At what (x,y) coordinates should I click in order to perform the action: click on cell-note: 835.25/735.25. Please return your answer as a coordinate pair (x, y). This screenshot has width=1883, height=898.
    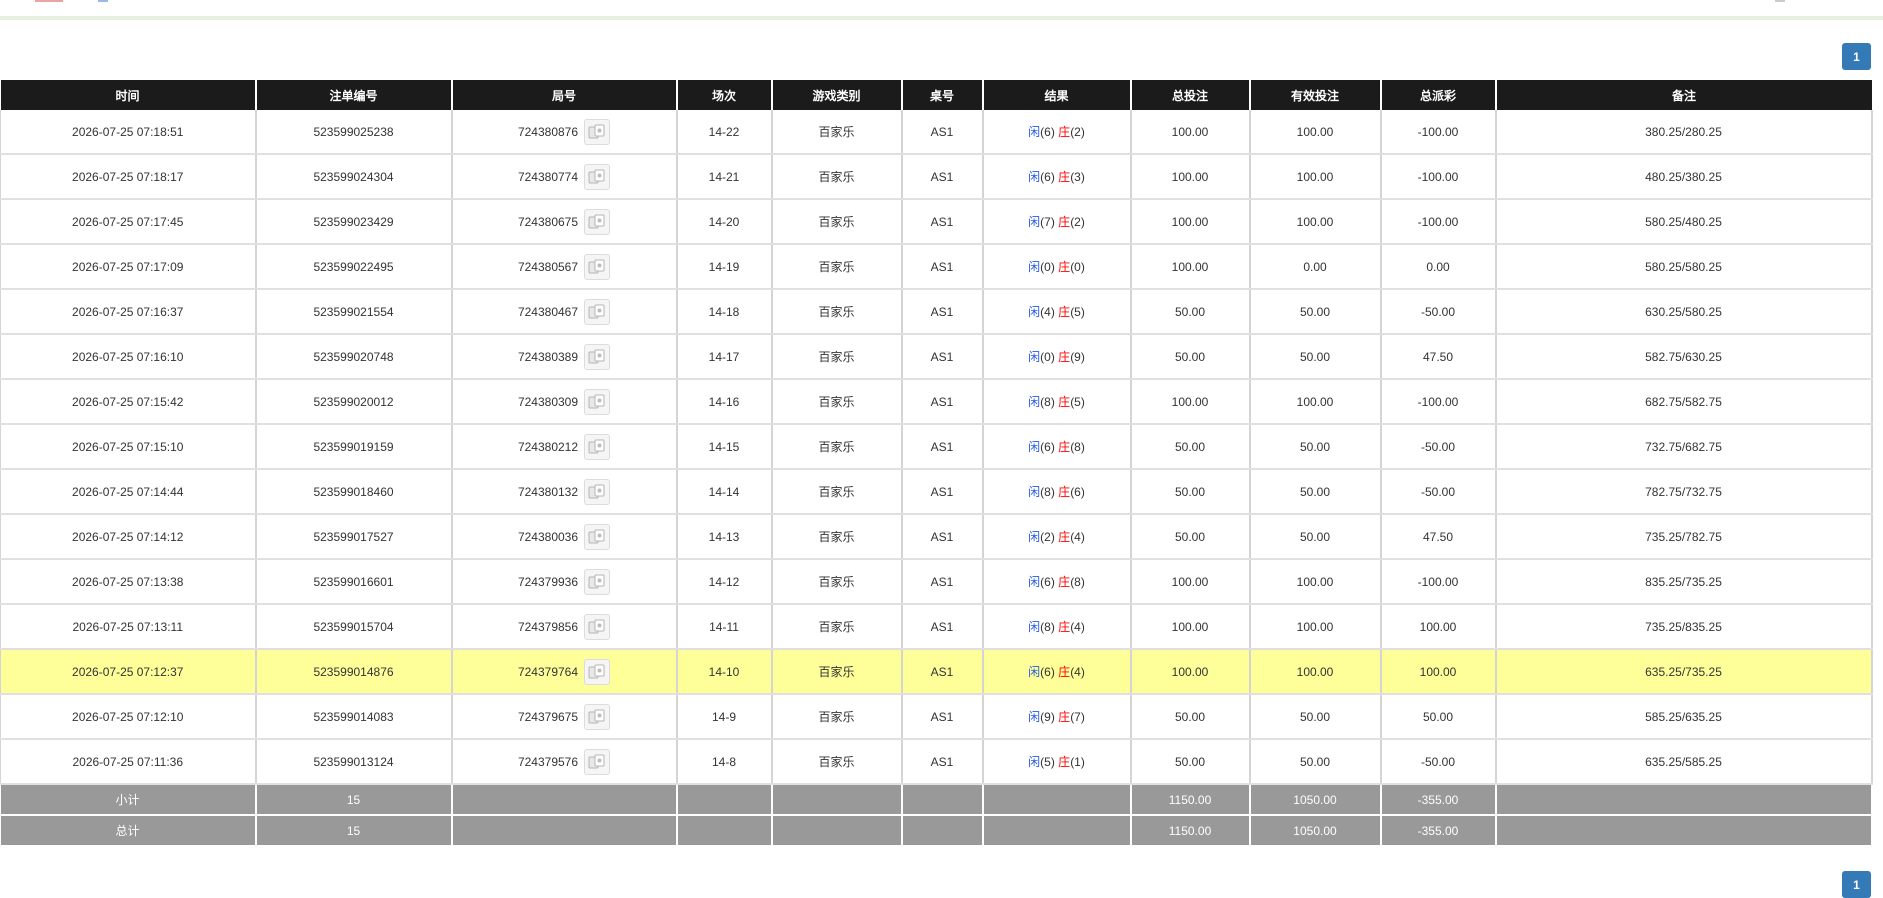
    Looking at the image, I should click on (1684, 582).